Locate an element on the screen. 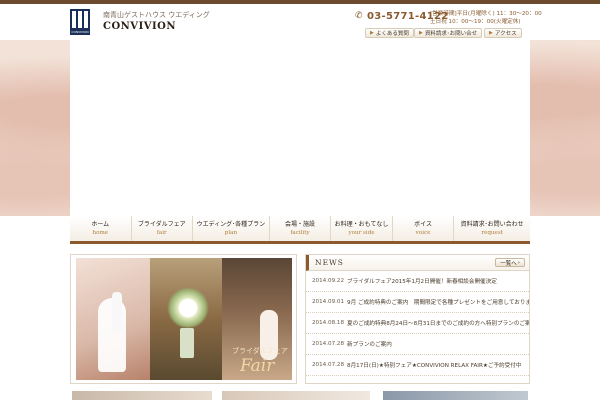  nav-item-sublabel: voice is located at coordinates (423, 232).